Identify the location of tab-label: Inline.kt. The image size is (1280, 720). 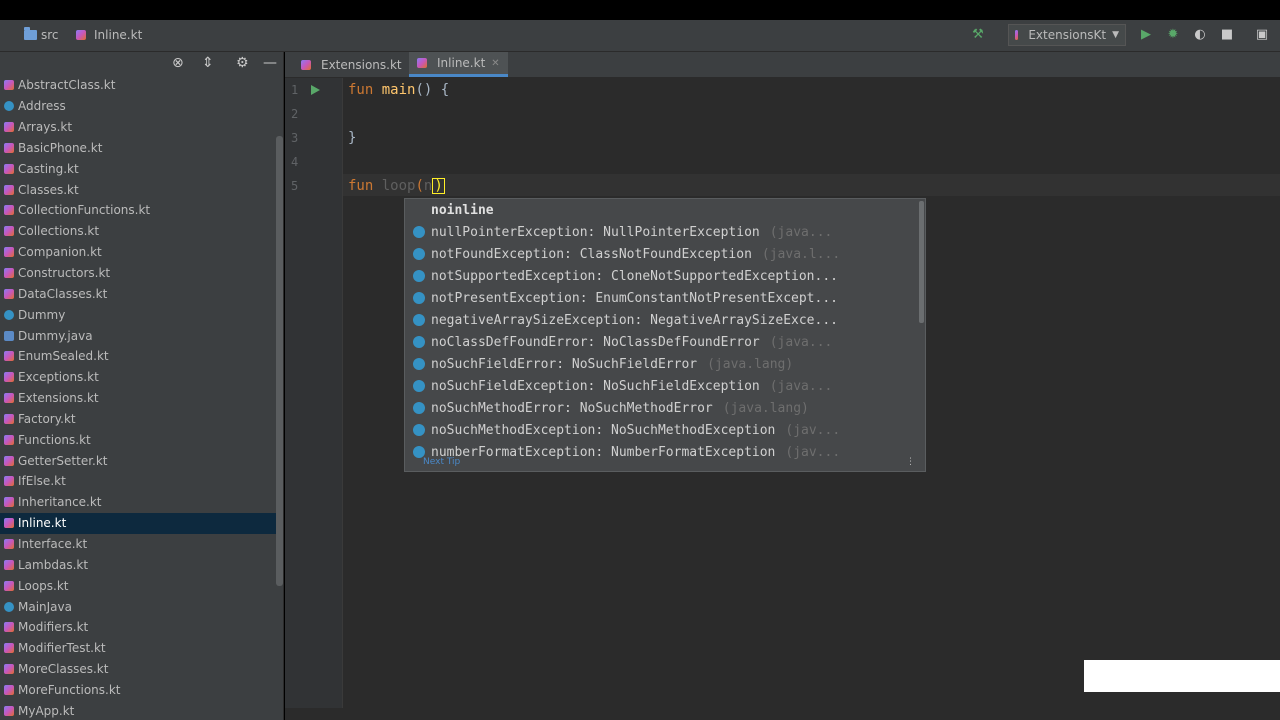
(461, 63).